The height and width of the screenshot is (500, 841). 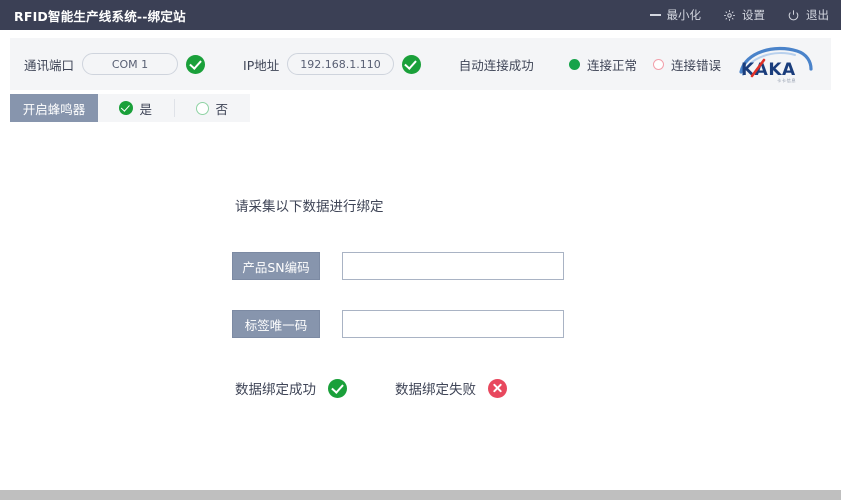 What do you see at coordinates (453, 324) in the screenshot?
I see `tag-input` at bounding box center [453, 324].